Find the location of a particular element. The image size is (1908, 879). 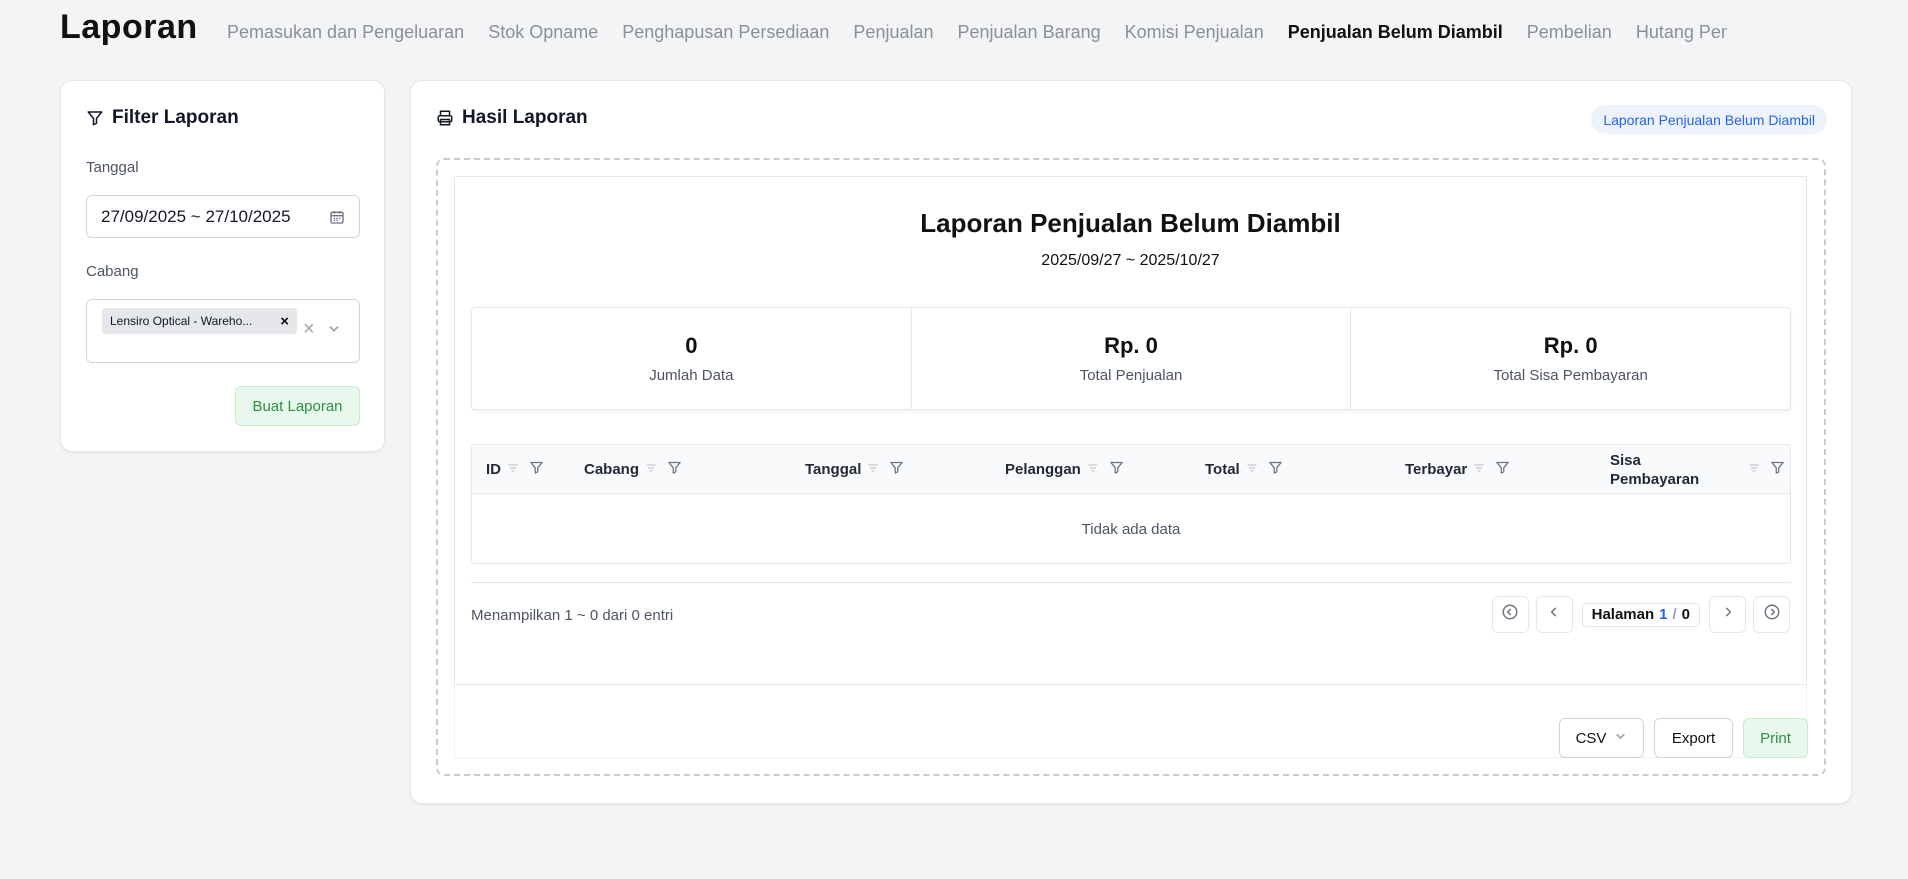

pagination: Halaman 1 / 0 is located at coordinates (1640, 614).